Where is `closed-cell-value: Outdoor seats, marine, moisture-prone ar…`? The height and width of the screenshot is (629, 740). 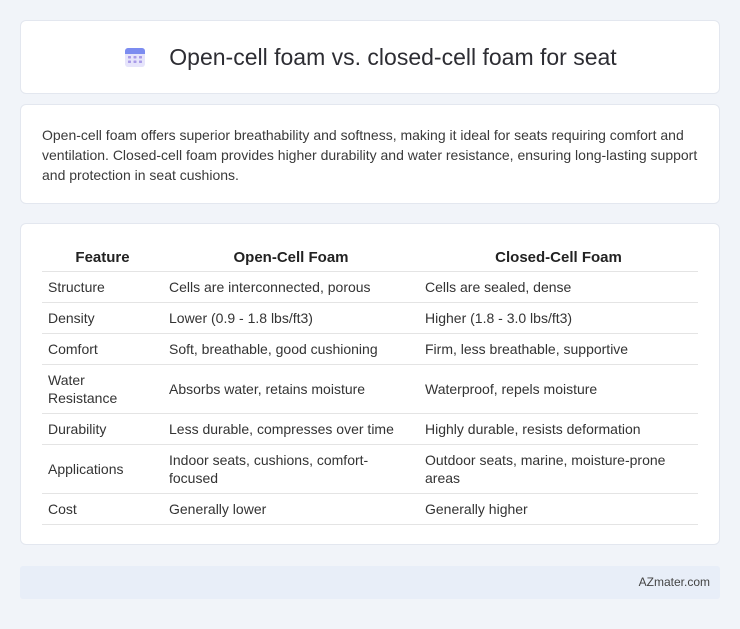 closed-cell-value: Outdoor seats, marine, moisture-prone ar… is located at coordinates (558, 469).